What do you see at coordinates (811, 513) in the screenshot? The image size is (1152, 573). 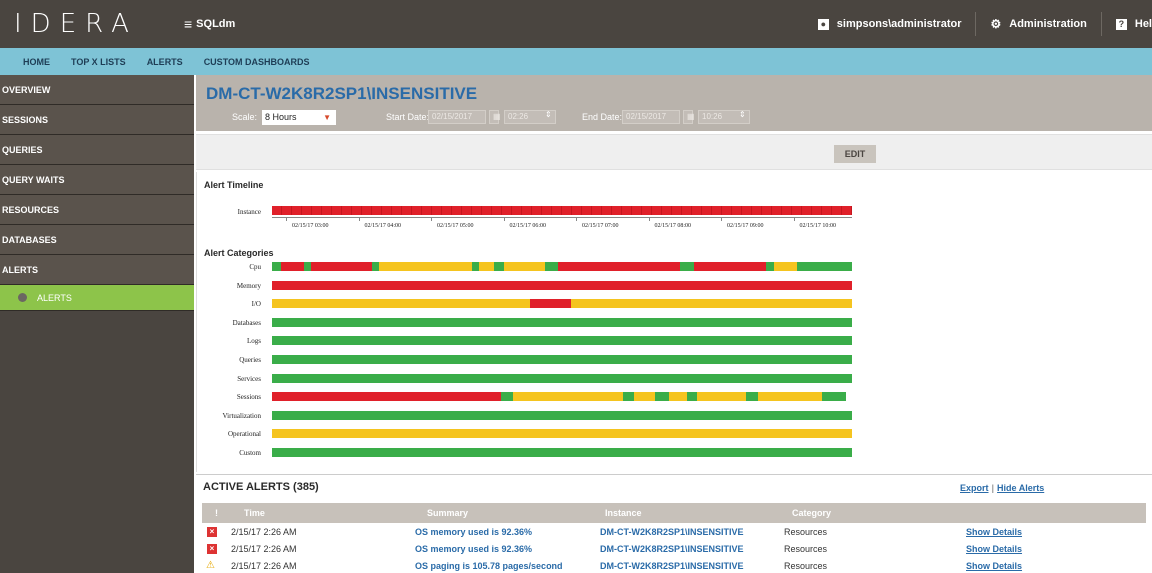 I see `col-category: Category` at bounding box center [811, 513].